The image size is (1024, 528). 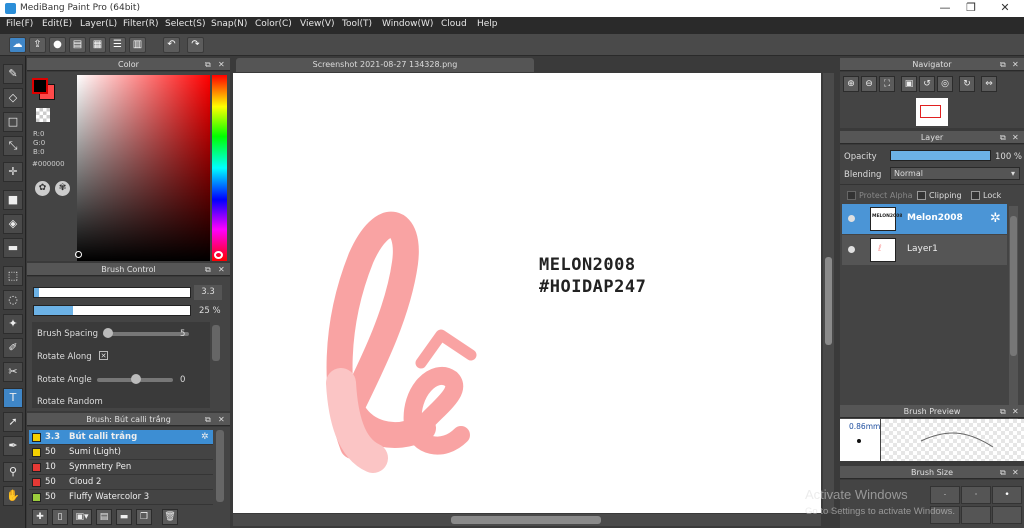 What do you see at coordinates (851, 195) in the screenshot?
I see `protect-alpha-checkbox` at bounding box center [851, 195].